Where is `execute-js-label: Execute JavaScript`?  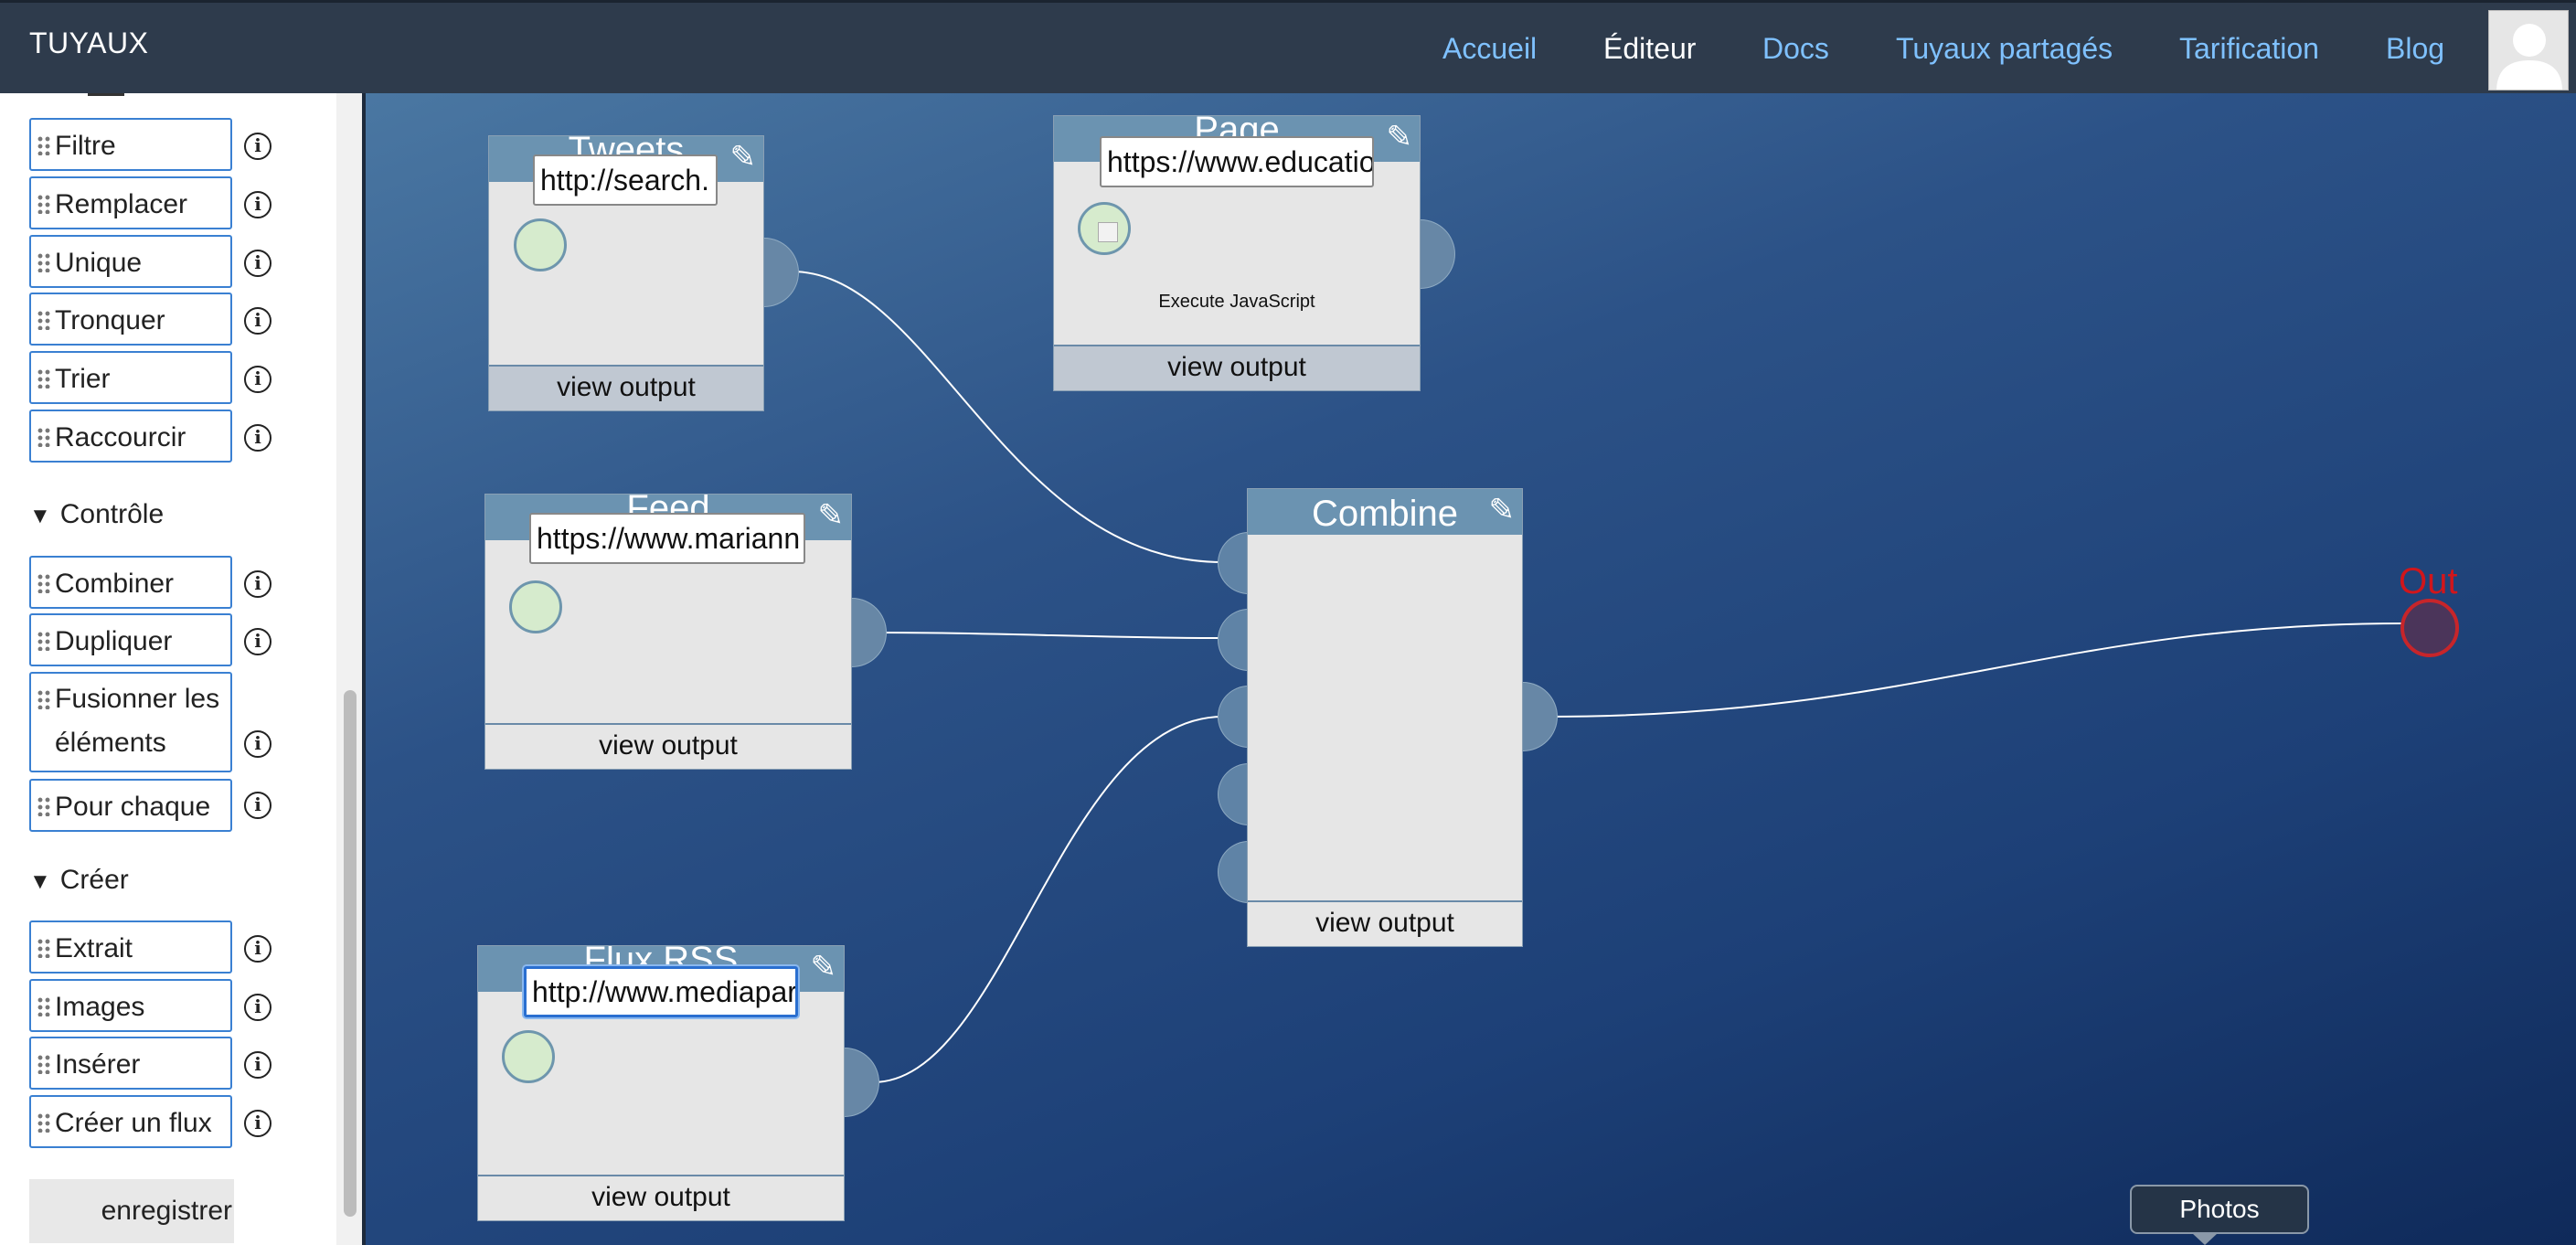 execute-js-label: Execute JavaScript is located at coordinates (1236, 302).